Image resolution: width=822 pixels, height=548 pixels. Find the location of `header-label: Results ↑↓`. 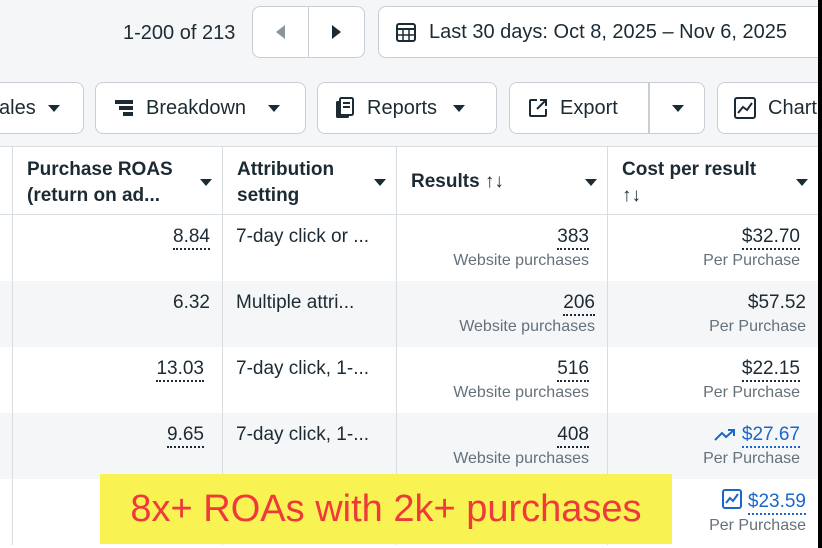

header-label: Results ↑↓ is located at coordinates (457, 181).